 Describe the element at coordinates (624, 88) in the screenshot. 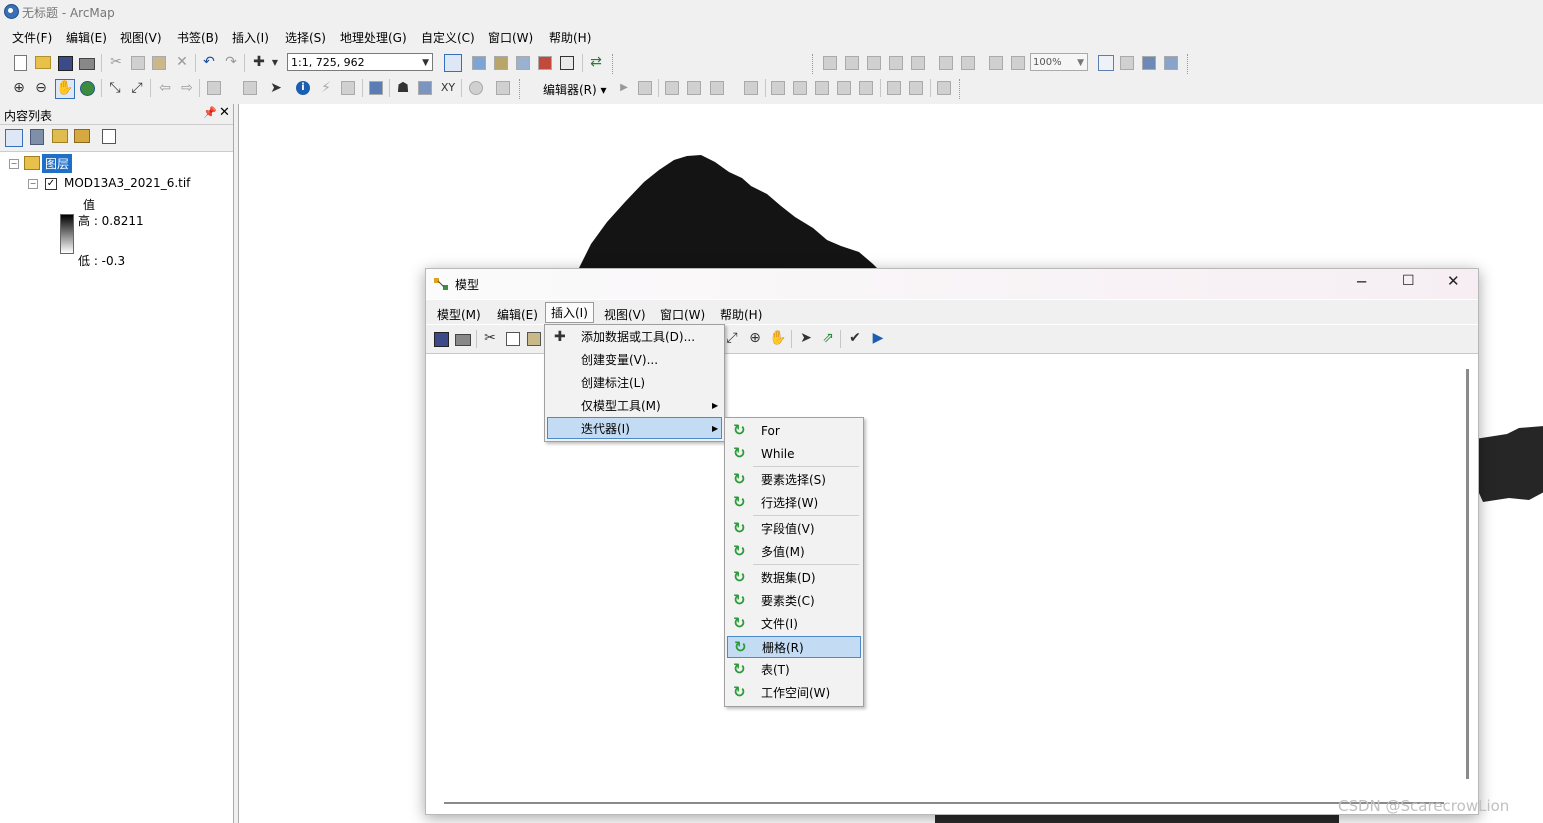

I see `edit-tool-icon: ▶` at that location.